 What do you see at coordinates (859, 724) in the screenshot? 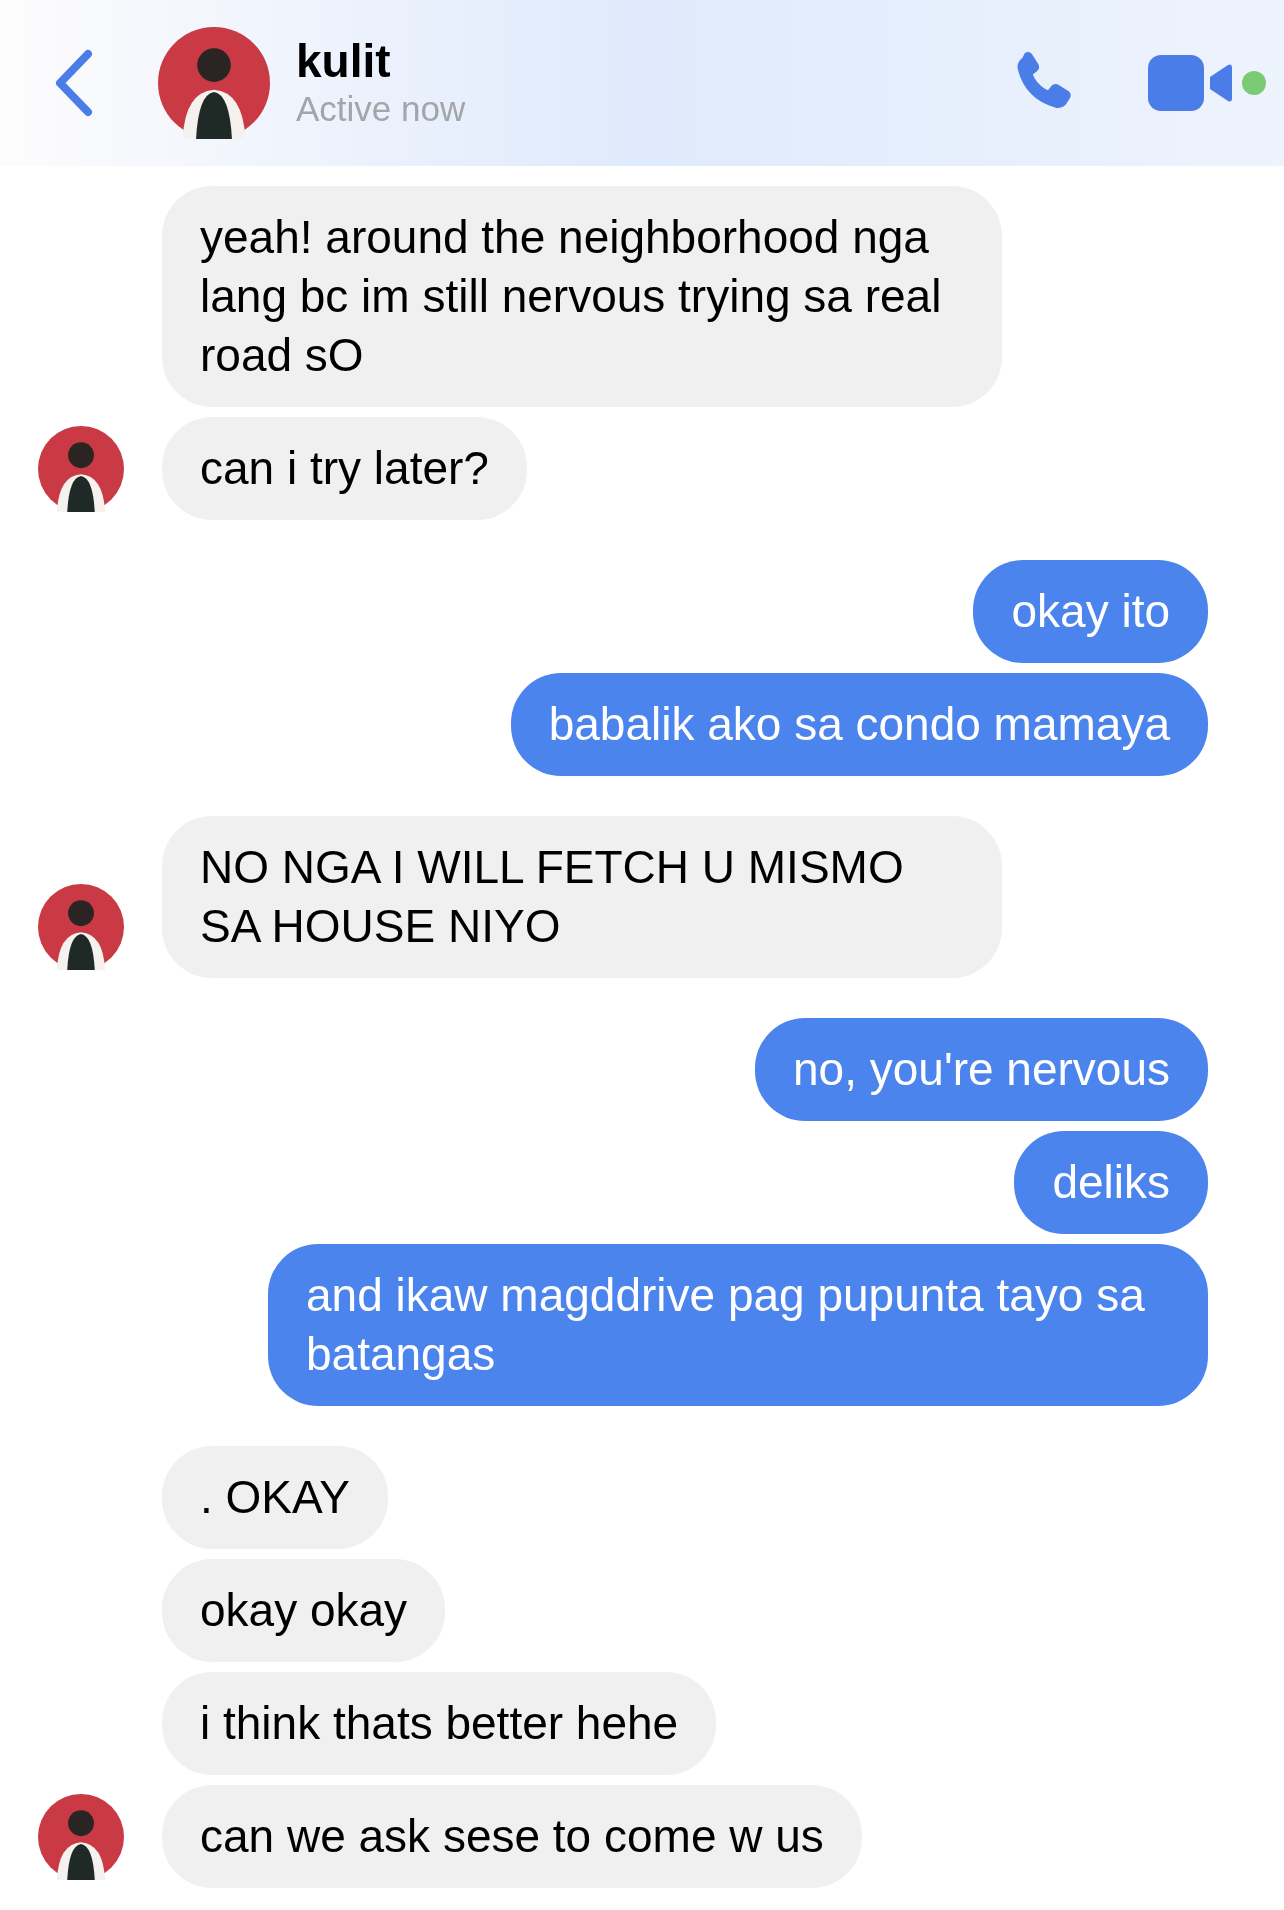
I see `message-bubble: babalik ako sa condo mamaya` at bounding box center [859, 724].